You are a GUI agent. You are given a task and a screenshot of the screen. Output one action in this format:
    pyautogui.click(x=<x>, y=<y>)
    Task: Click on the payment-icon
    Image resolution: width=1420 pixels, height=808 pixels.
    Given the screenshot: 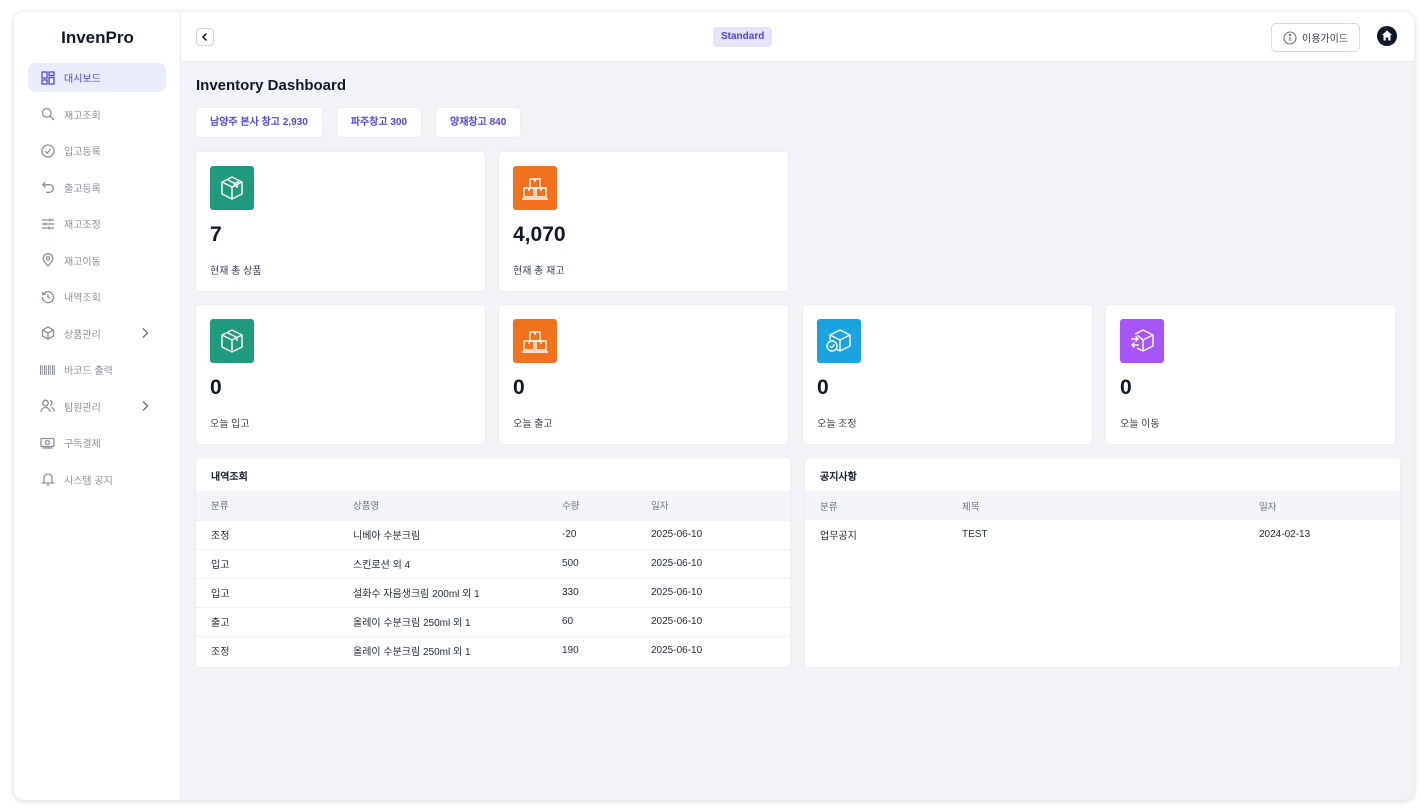 What is the action you would take?
    pyautogui.click(x=47, y=442)
    